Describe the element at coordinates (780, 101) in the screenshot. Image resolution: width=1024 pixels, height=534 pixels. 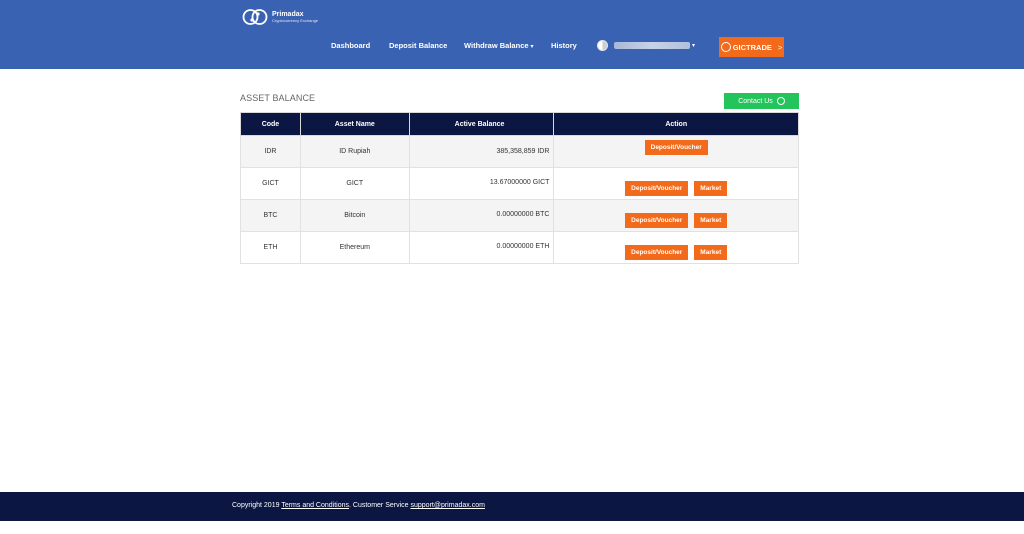
I see `whatsapp-icon` at that location.